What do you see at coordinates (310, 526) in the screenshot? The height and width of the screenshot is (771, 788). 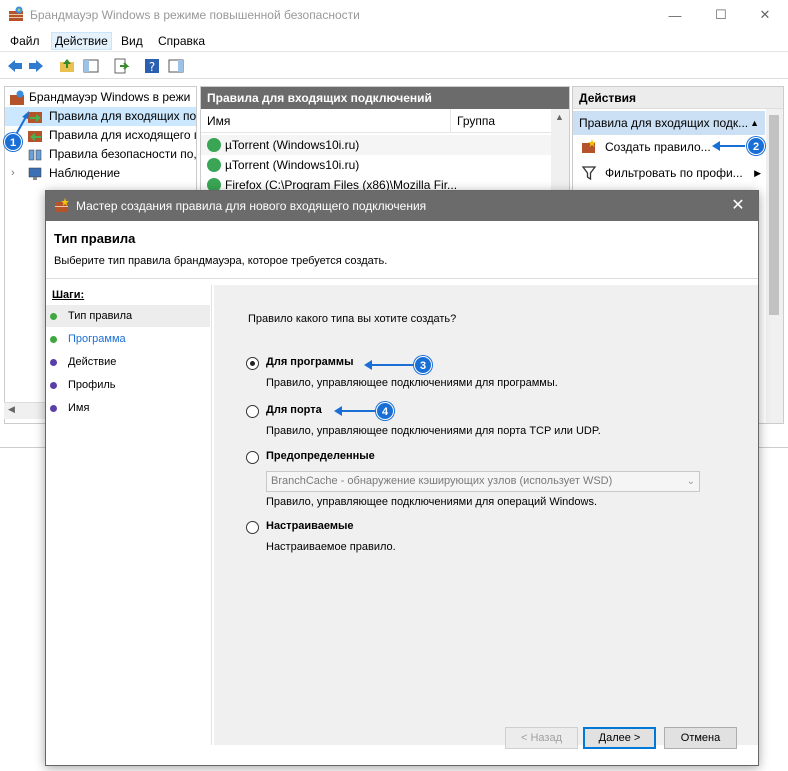 I see `option-label: Настраиваемые` at bounding box center [310, 526].